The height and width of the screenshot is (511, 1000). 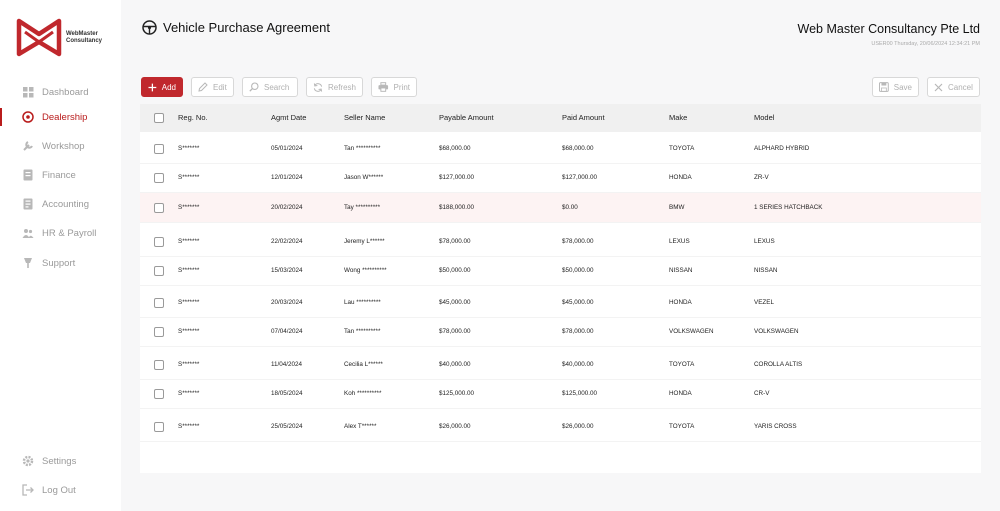 I want to click on edit-button: Edit, so click(x=212, y=87).